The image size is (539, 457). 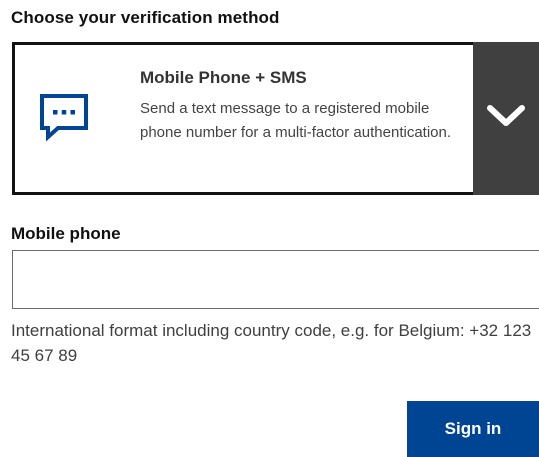 What do you see at coordinates (473, 429) in the screenshot?
I see `sign-in-button: Sign in` at bounding box center [473, 429].